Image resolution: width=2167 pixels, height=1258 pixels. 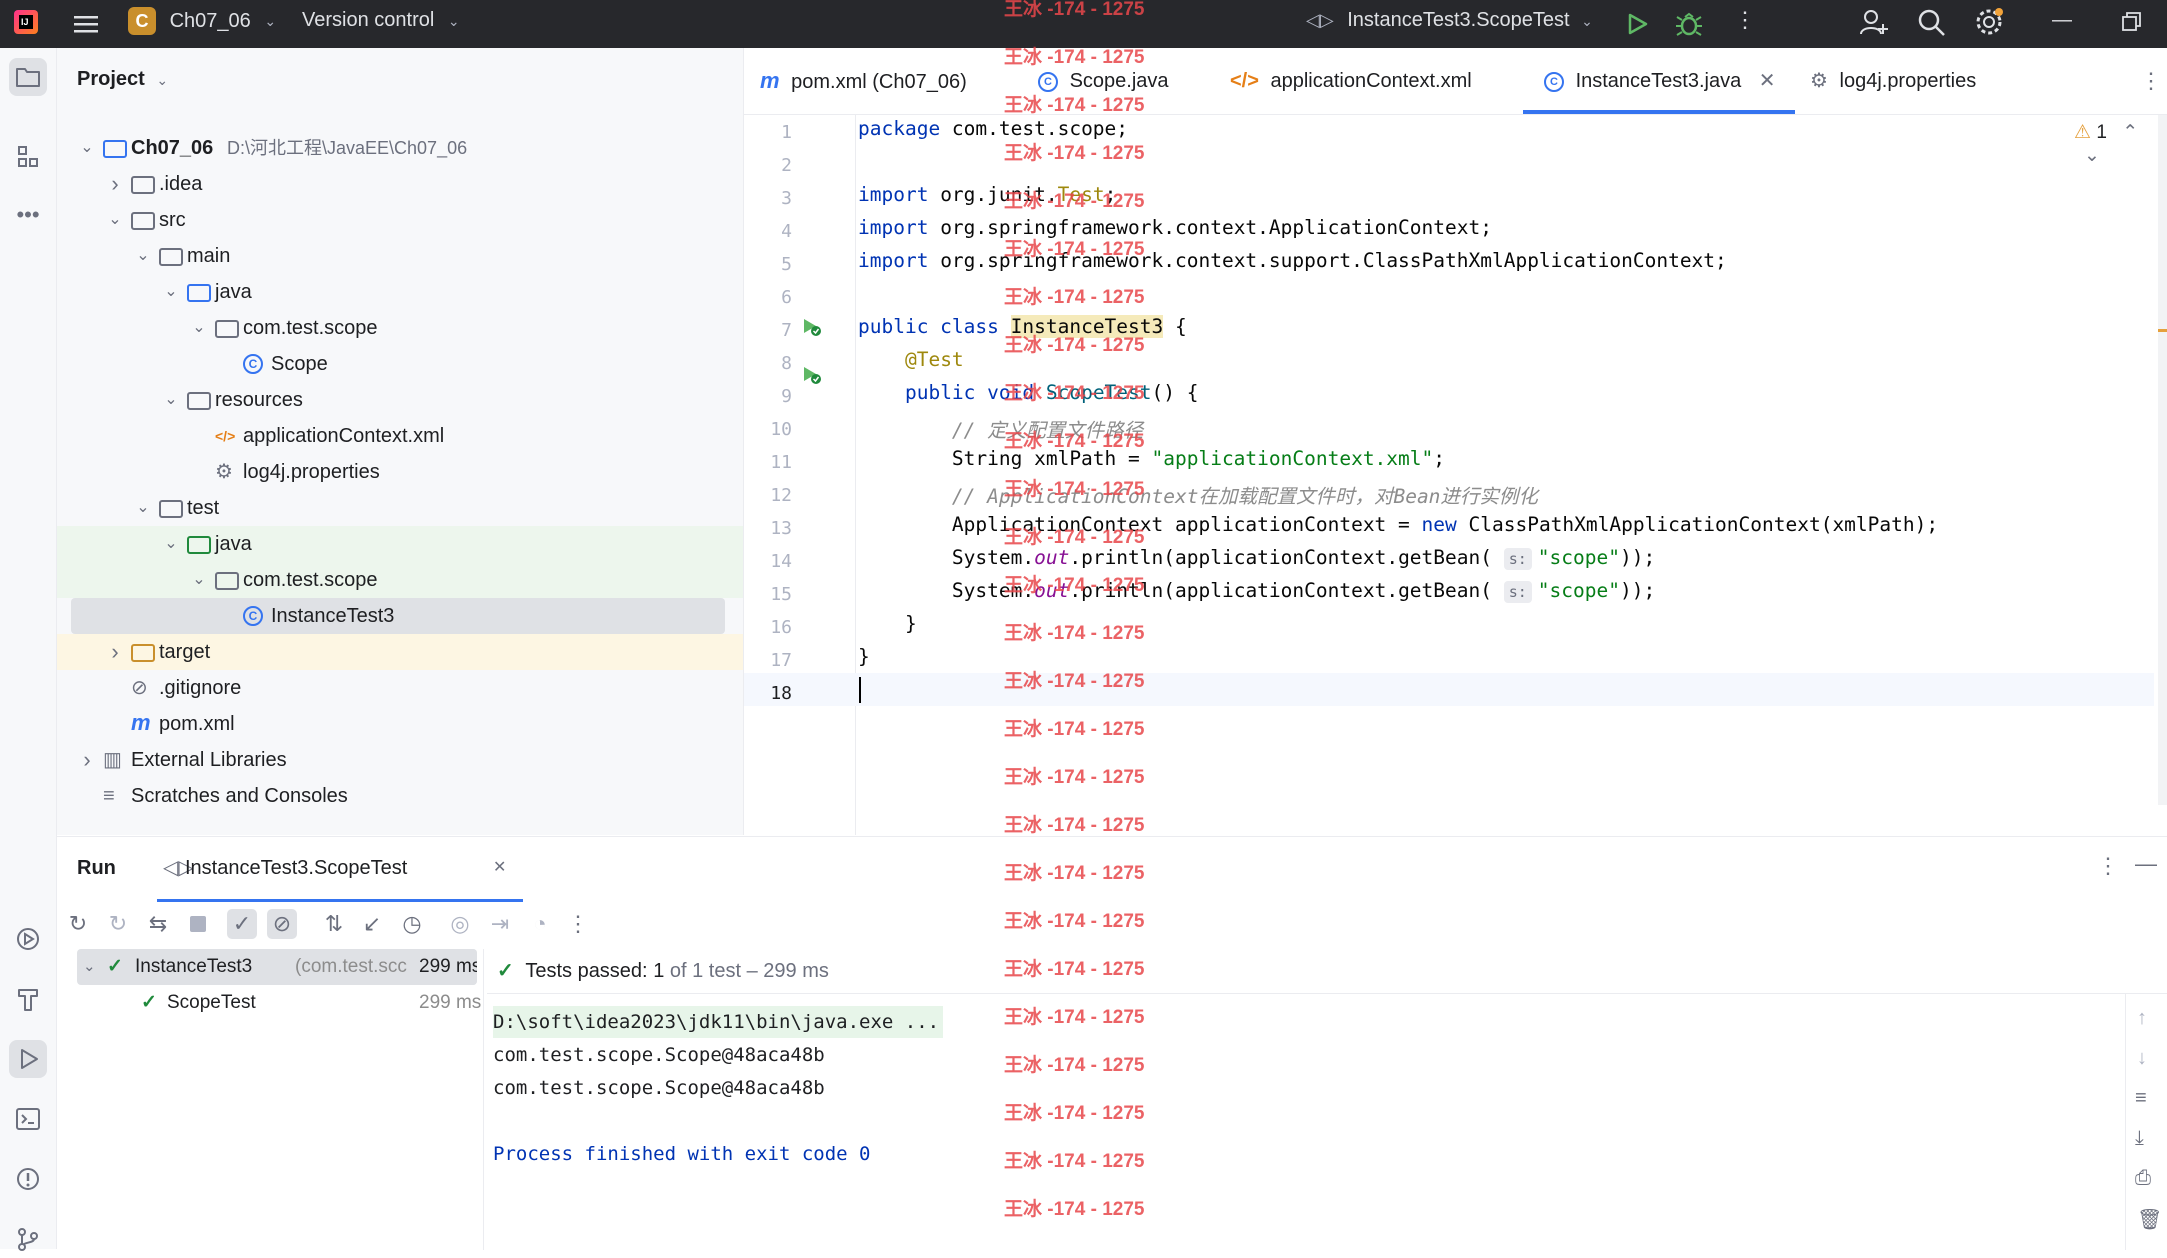 What do you see at coordinates (460, 924) in the screenshot?
I see `screenshot-icon: ◎` at bounding box center [460, 924].